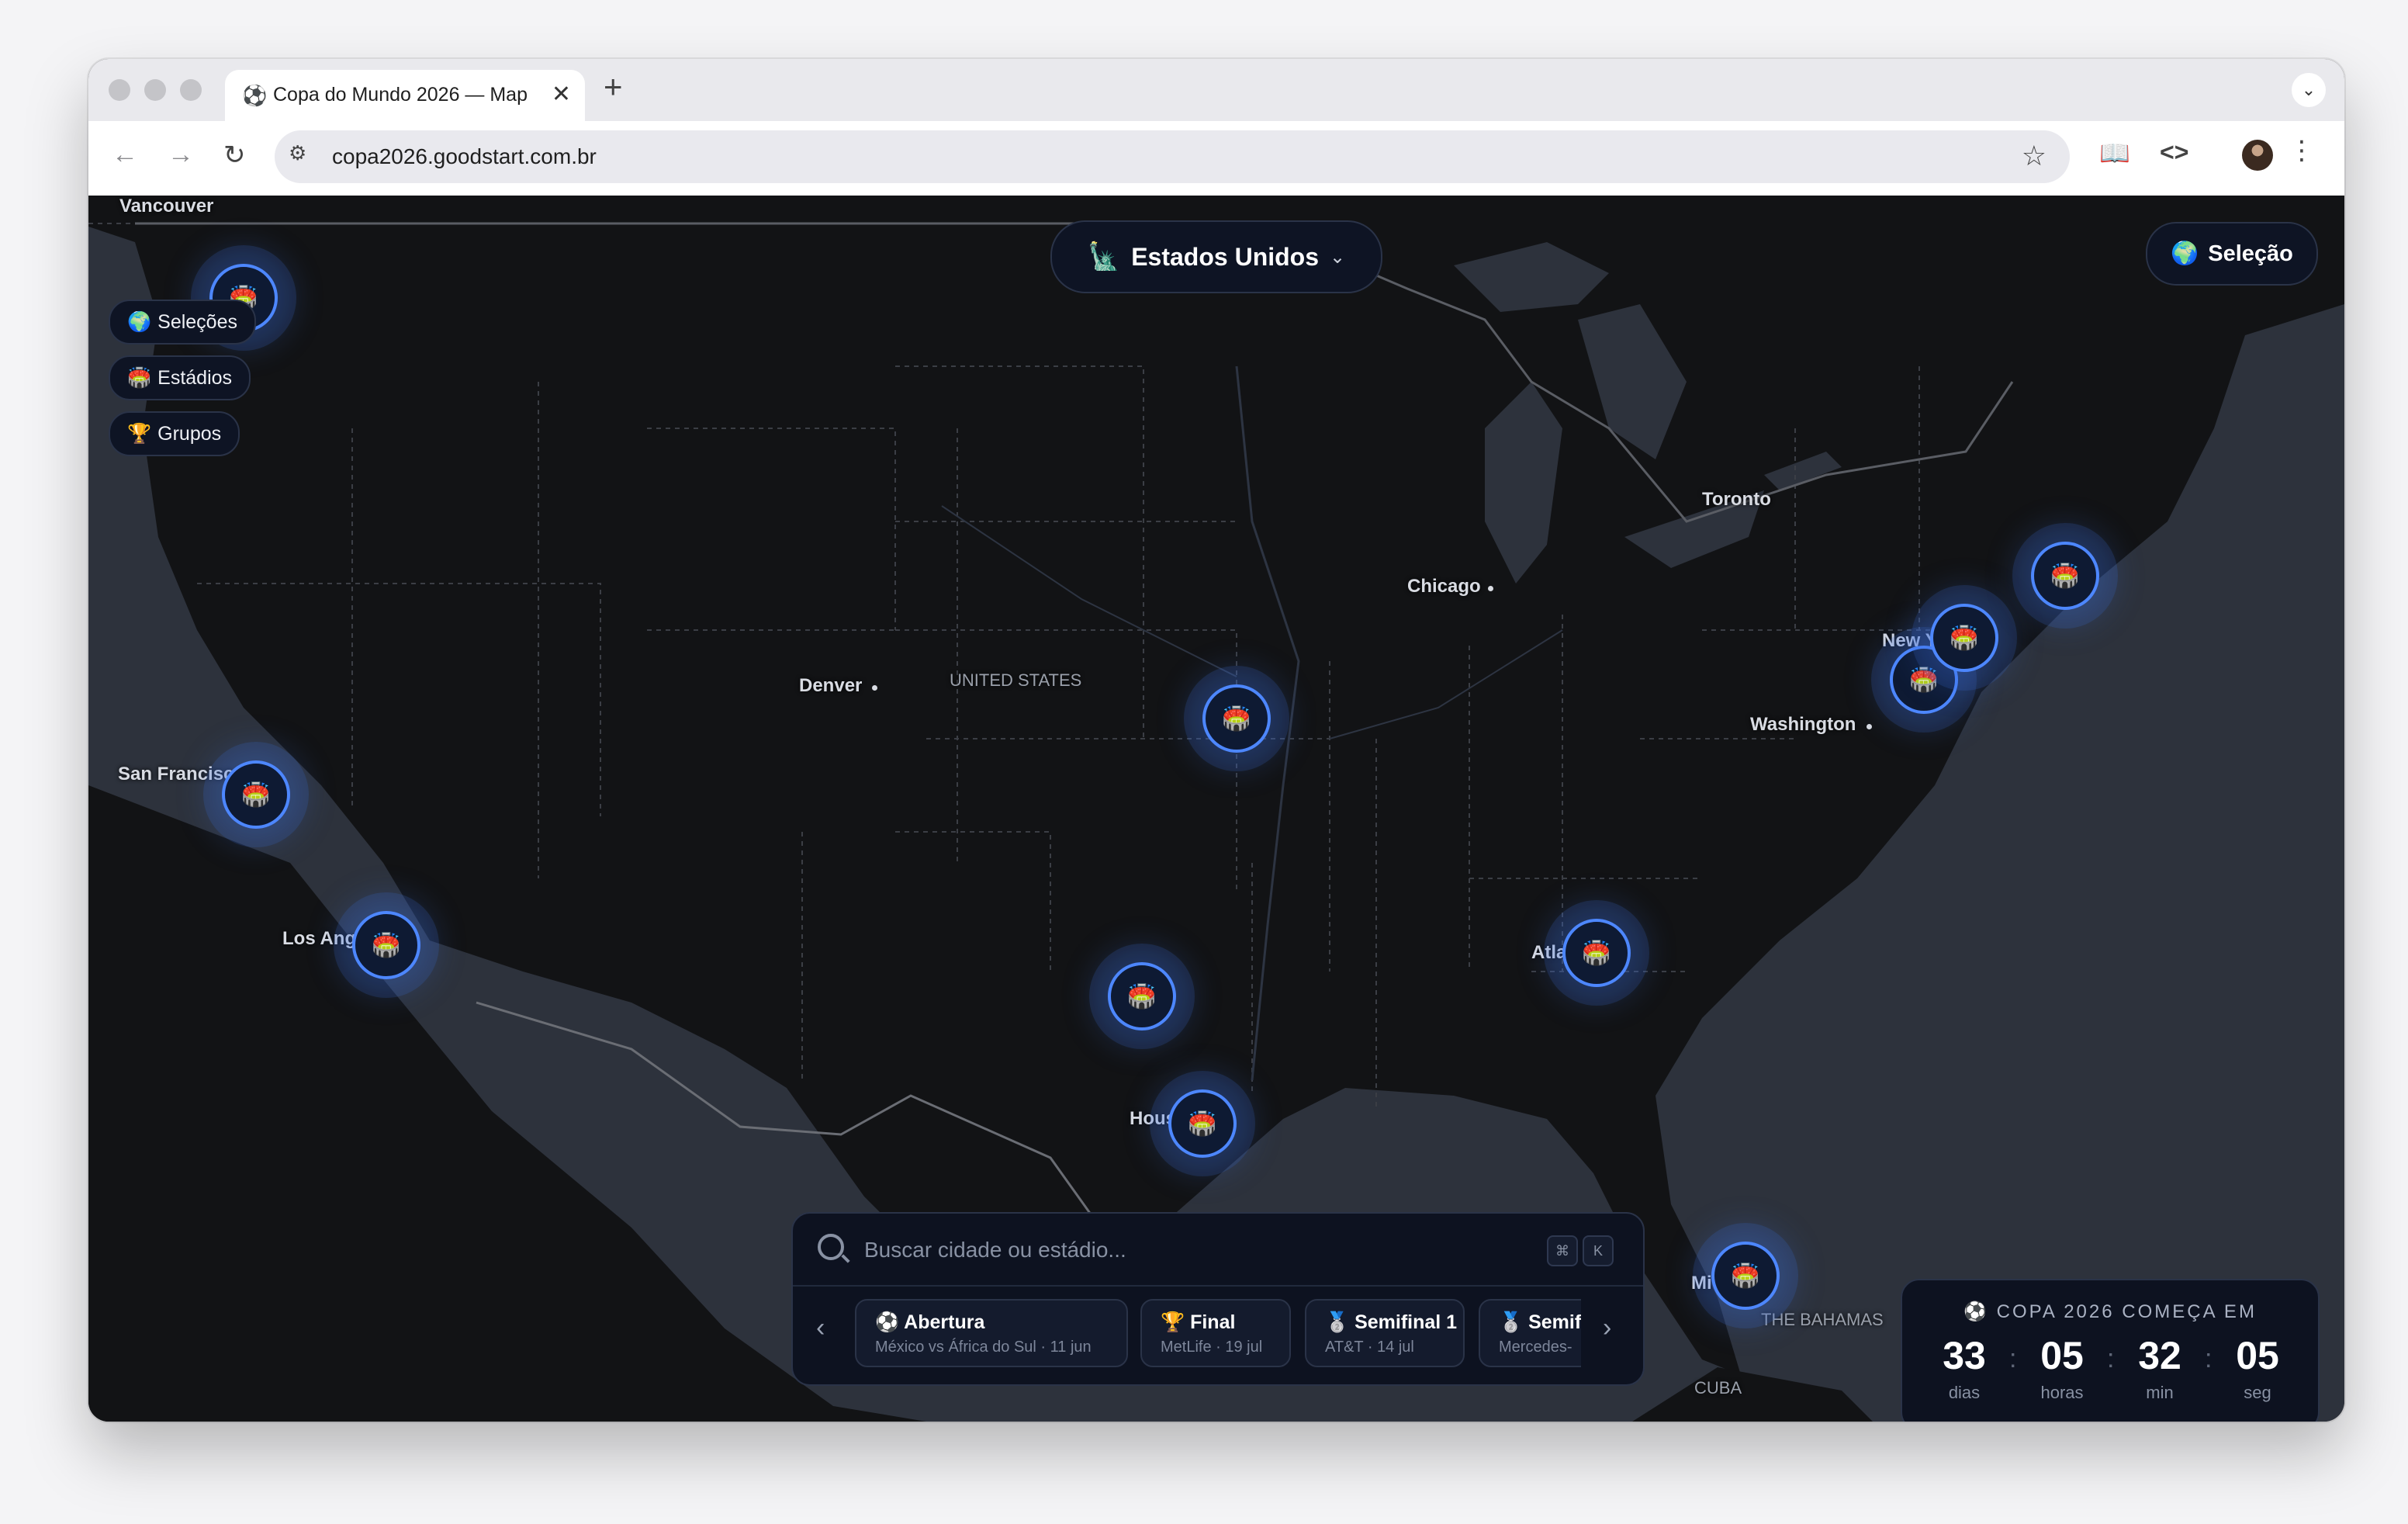 This screenshot has height=1524, width=2408. Describe the element at coordinates (1702, 1283) in the screenshot. I see `city-label-miami: Mi` at that location.